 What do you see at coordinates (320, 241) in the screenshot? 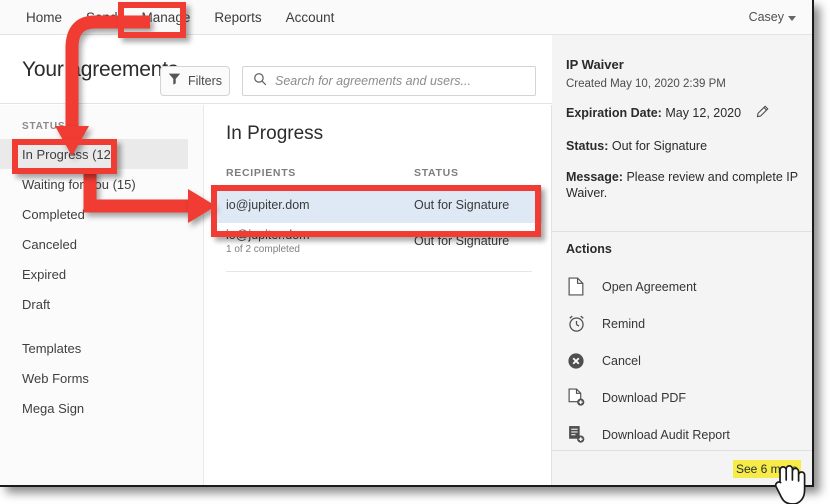
I see `row-recipient: io@jupiter.dom 1 of 2 completed` at bounding box center [320, 241].